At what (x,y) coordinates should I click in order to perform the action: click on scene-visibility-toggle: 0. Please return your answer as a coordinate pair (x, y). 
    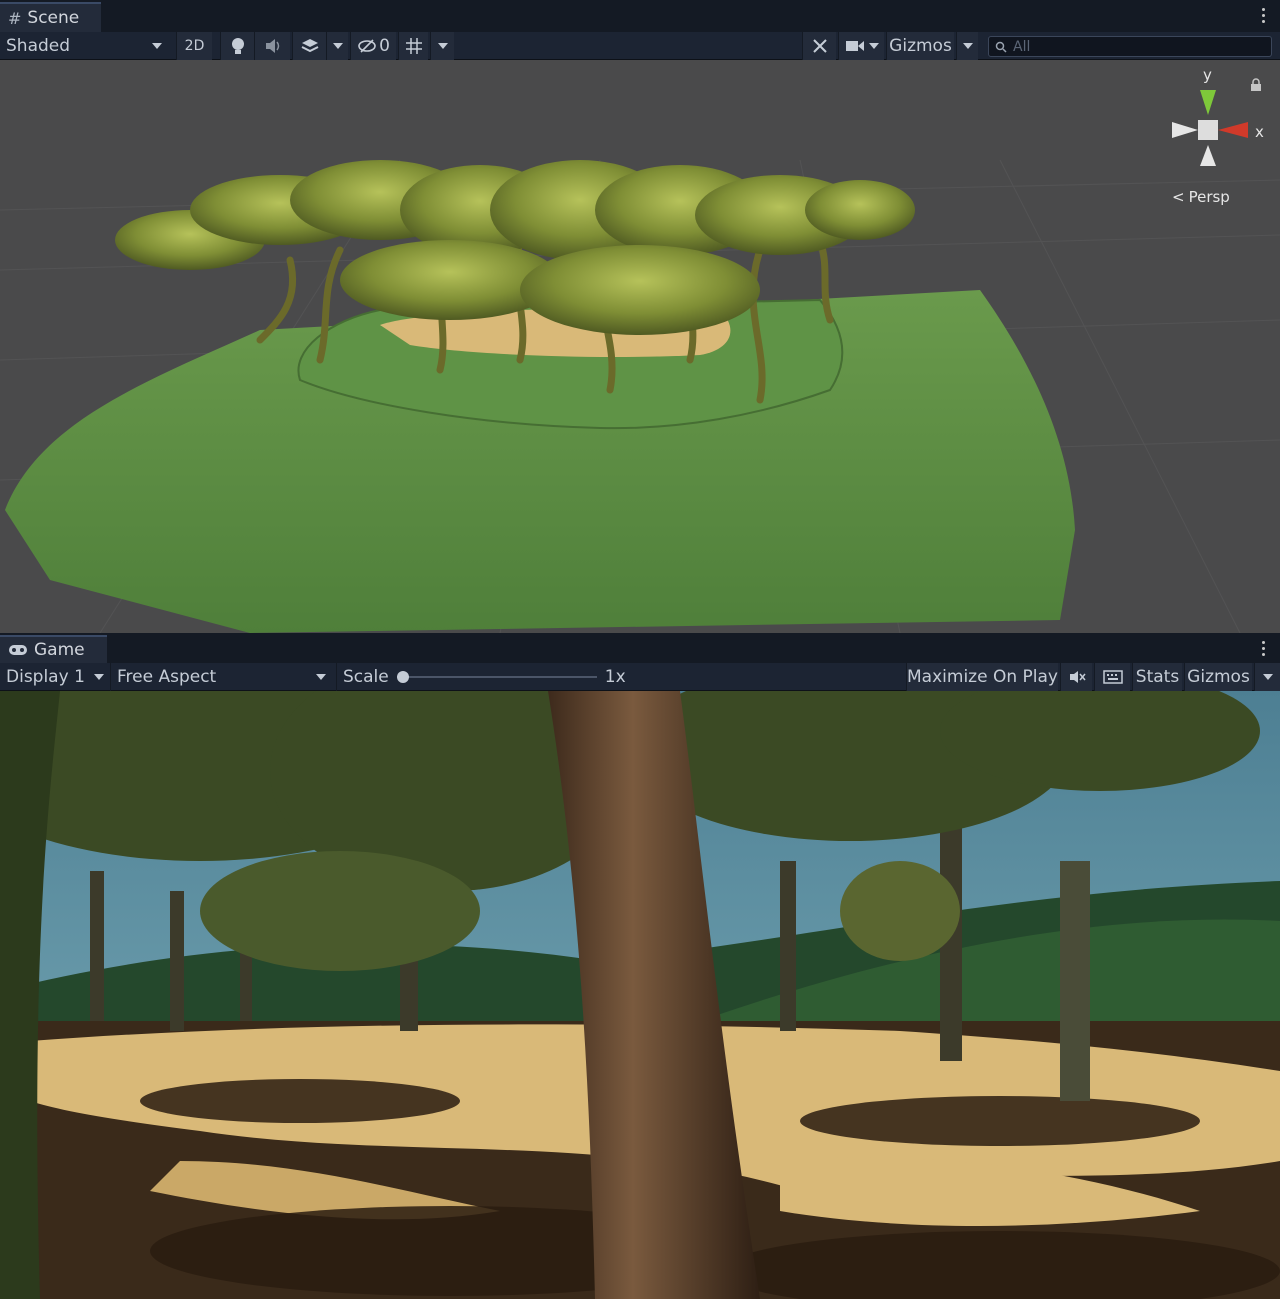
    Looking at the image, I should click on (373, 46).